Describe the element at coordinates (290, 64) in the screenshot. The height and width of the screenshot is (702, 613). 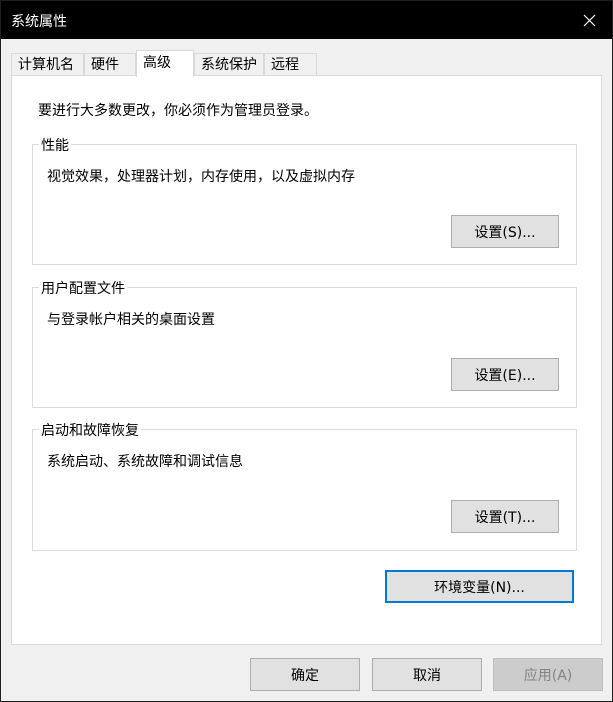
I see `tab-remote: 远程` at that location.